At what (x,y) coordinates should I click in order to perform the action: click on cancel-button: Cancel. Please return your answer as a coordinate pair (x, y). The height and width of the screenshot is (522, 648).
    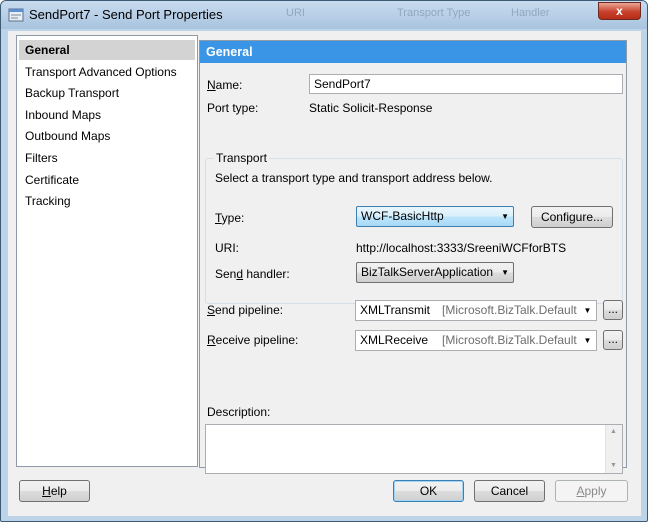
    Looking at the image, I should click on (509, 491).